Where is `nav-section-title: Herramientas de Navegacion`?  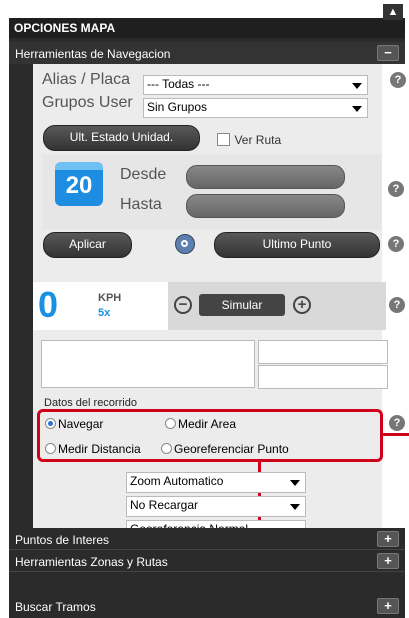 nav-section-title: Herramientas de Navegacion is located at coordinates (93, 54).